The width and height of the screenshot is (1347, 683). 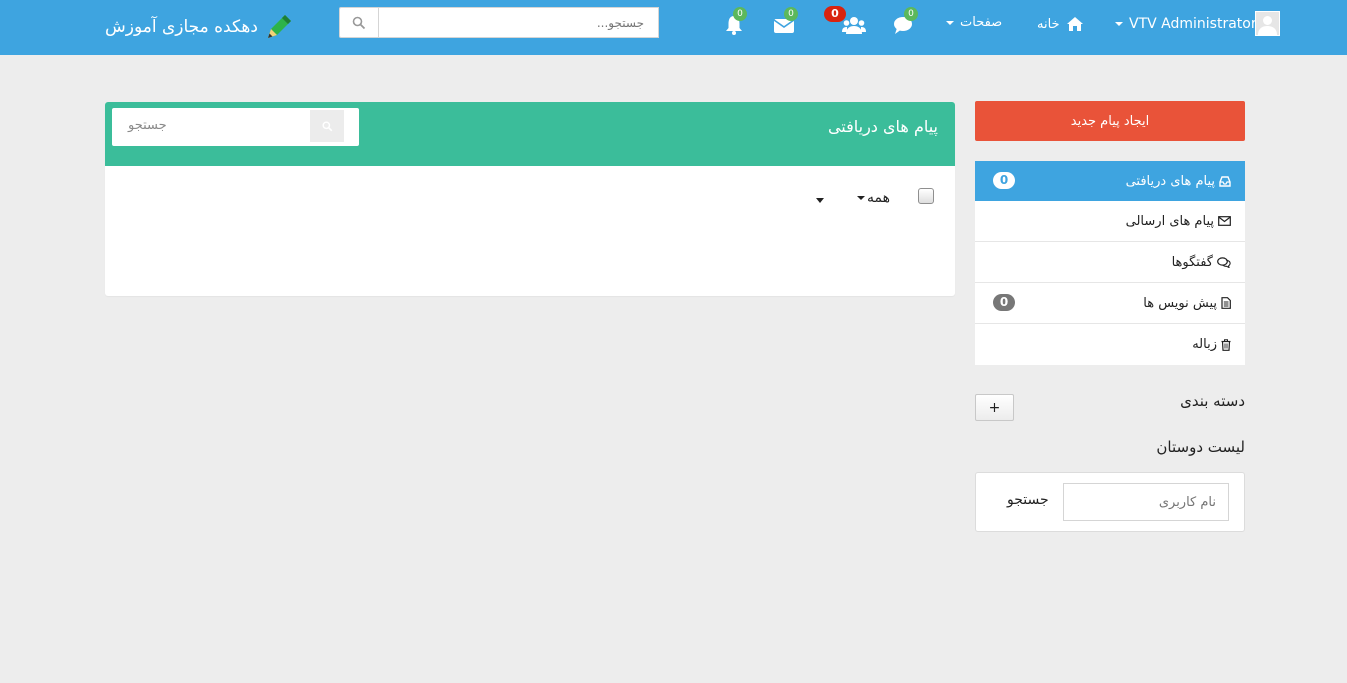 I want to click on new-message-button: ایجاد پیام جدید, so click(x=1110, y=121).